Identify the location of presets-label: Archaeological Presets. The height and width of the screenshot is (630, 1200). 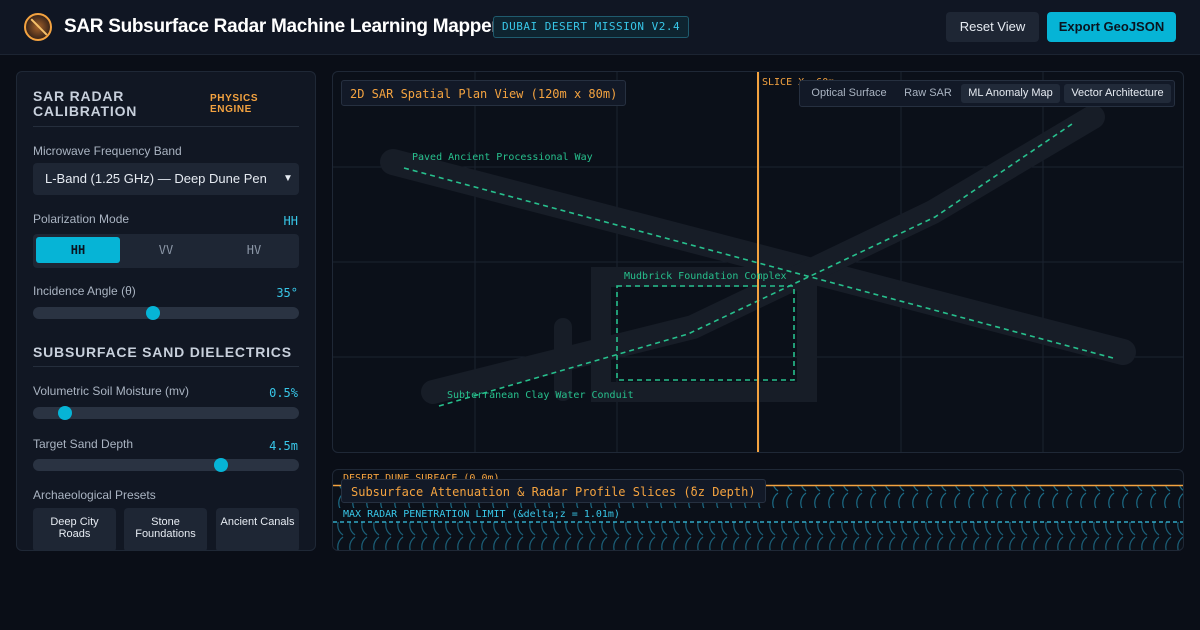
(94, 495).